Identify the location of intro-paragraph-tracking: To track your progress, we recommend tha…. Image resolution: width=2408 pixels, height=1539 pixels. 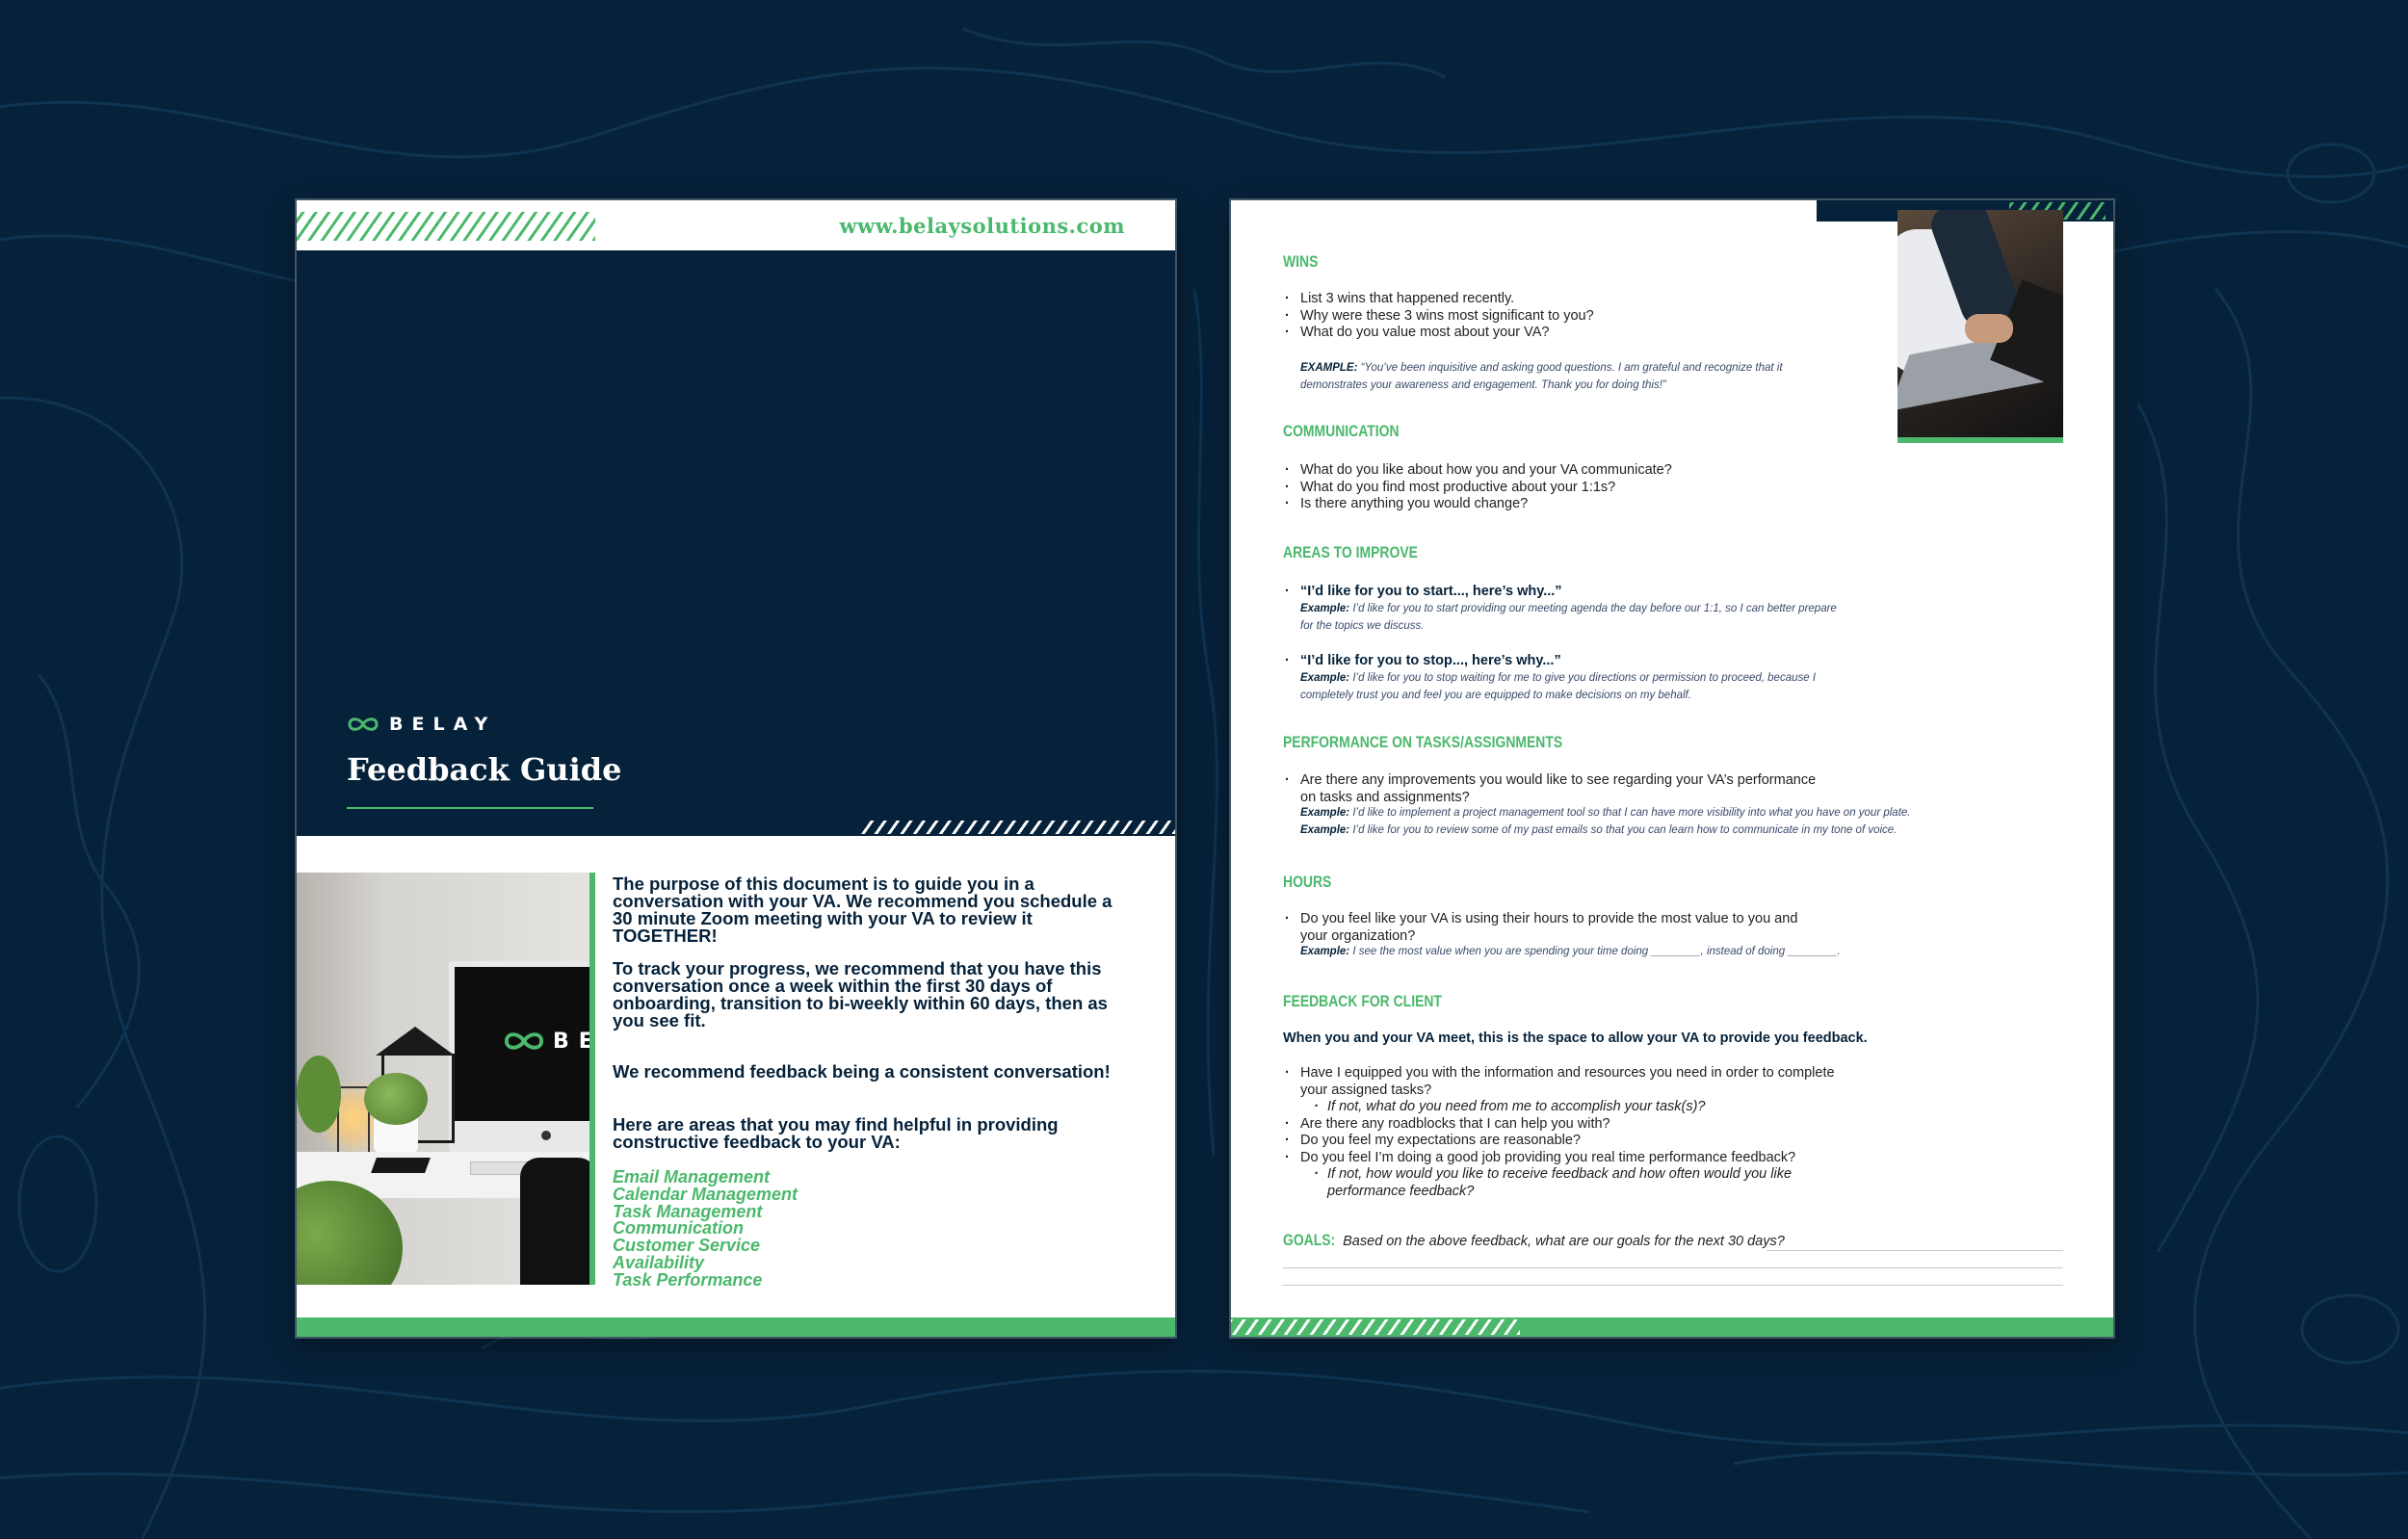
(860, 994).